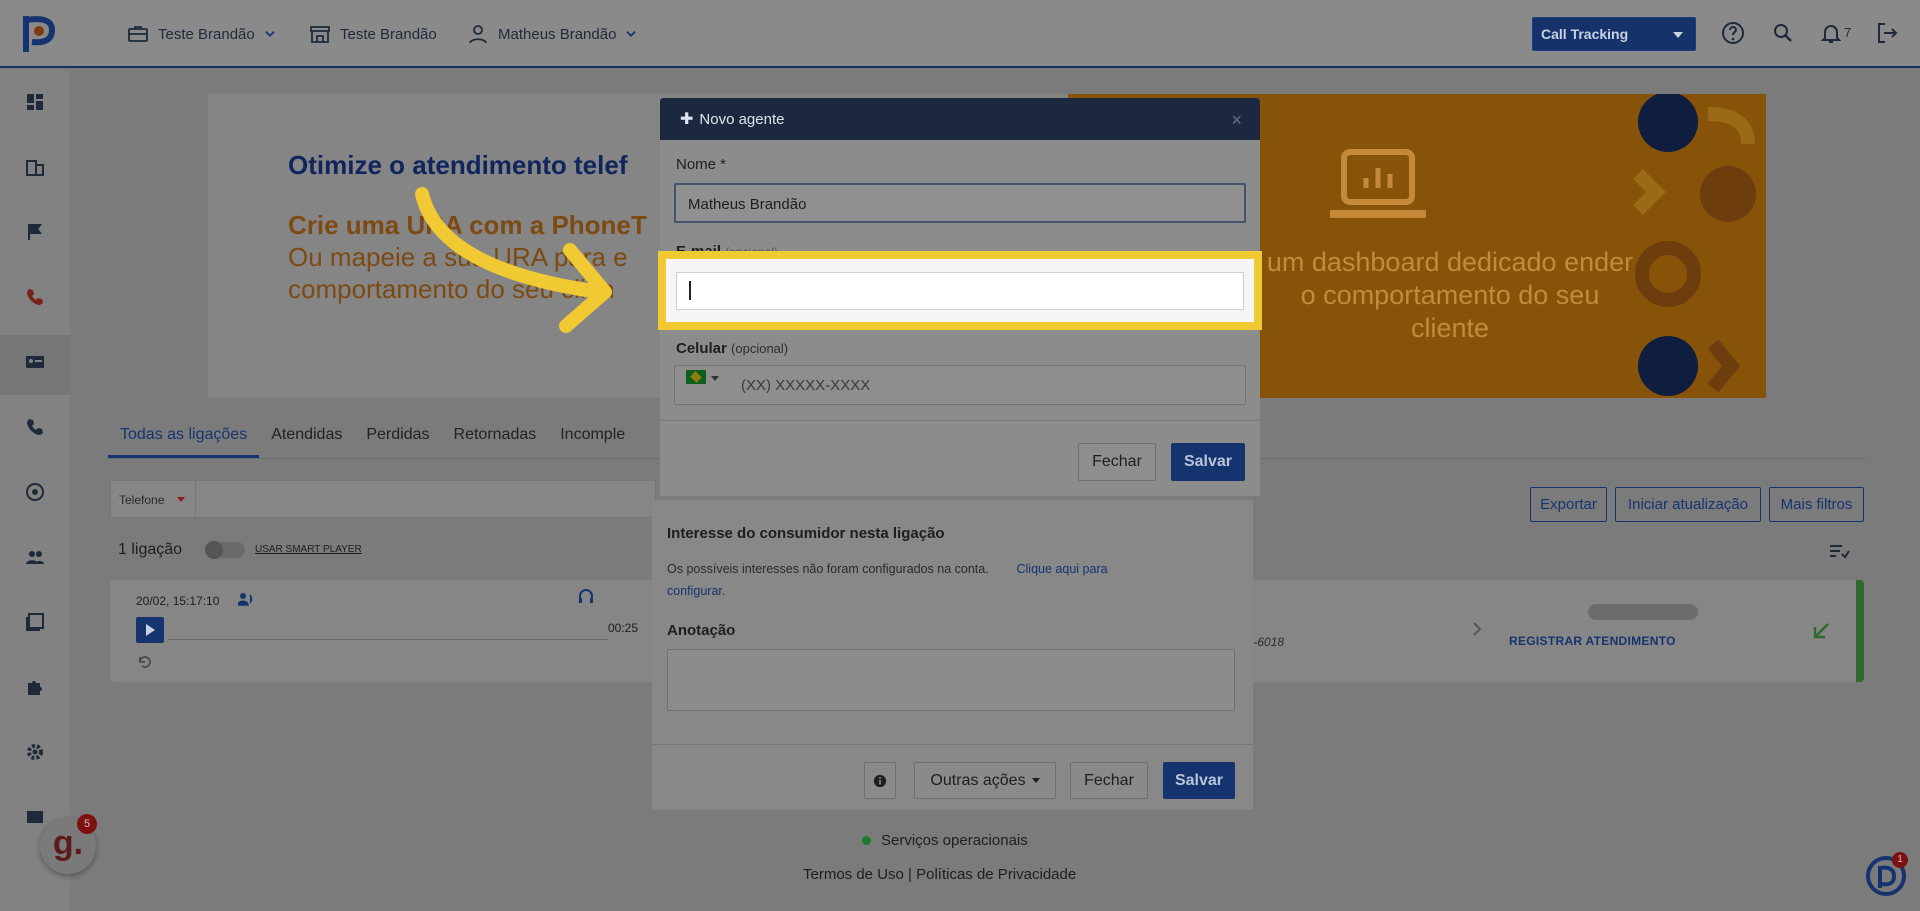 The height and width of the screenshot is (911, 1920). Describe the element at coordinates (35, 752) in the screenshot. I see `gear-icon` at that location.